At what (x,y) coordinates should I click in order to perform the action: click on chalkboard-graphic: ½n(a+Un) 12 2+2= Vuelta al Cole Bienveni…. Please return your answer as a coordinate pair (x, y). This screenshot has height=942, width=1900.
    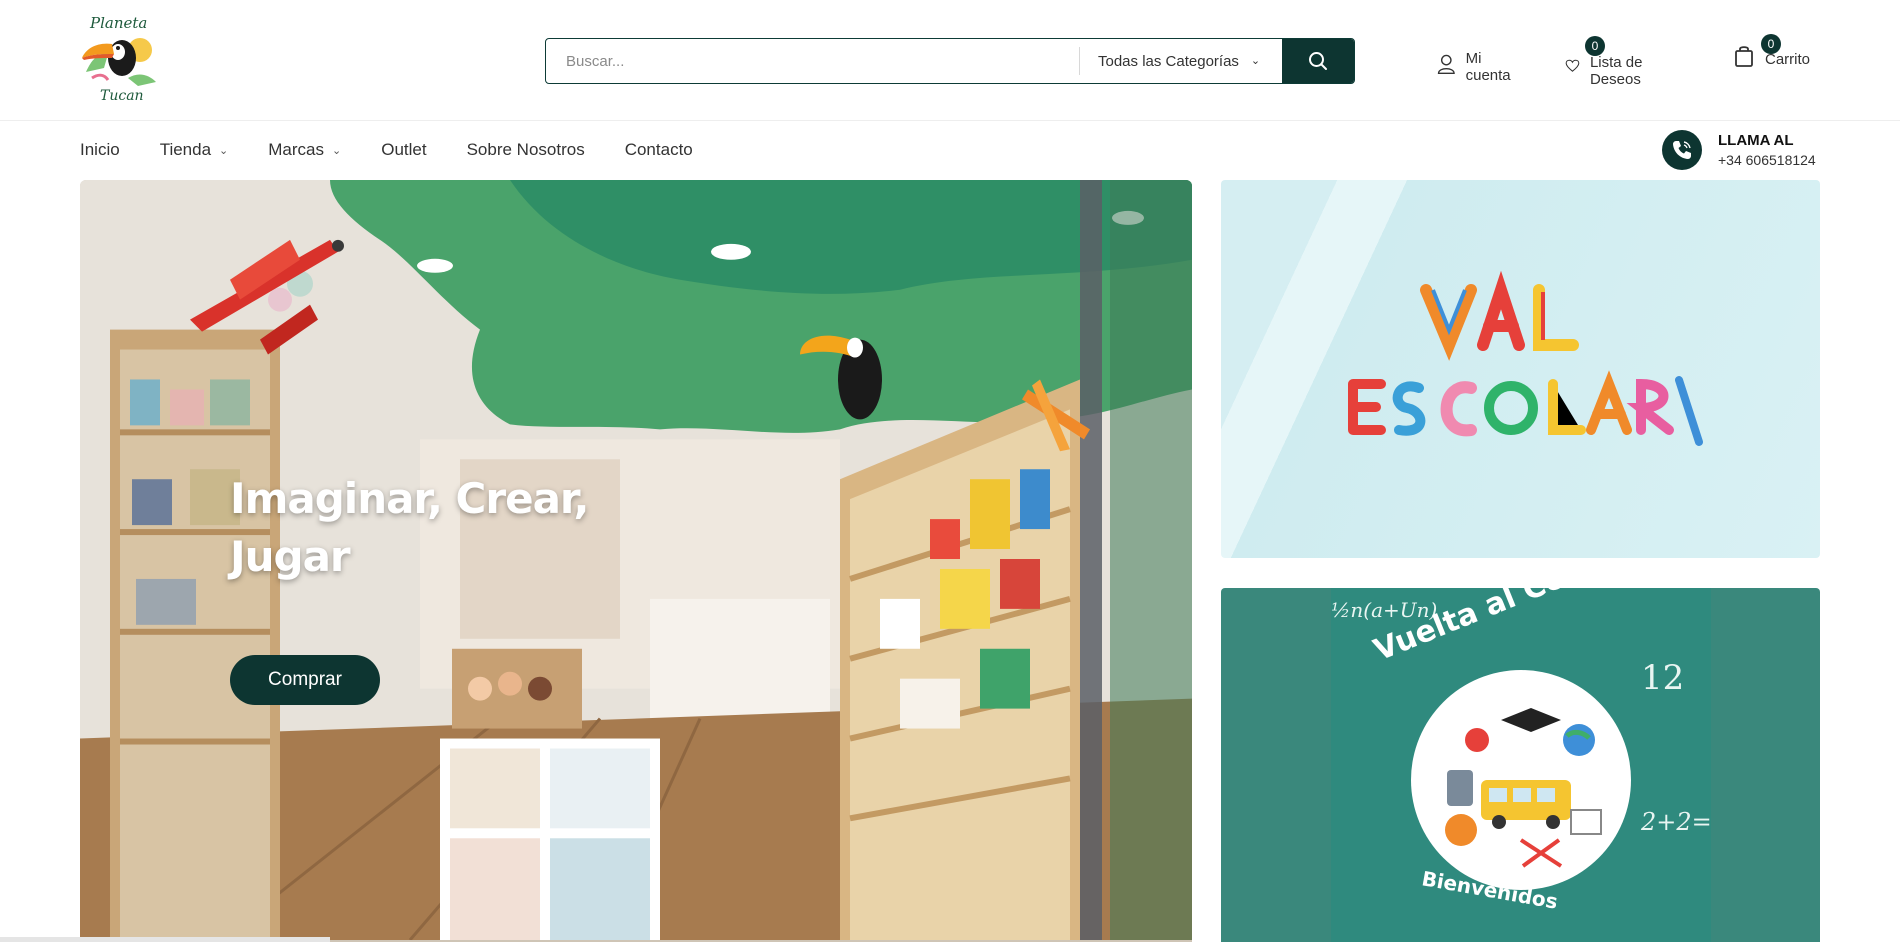
    Looking at the image, I should click on (1521, 765).